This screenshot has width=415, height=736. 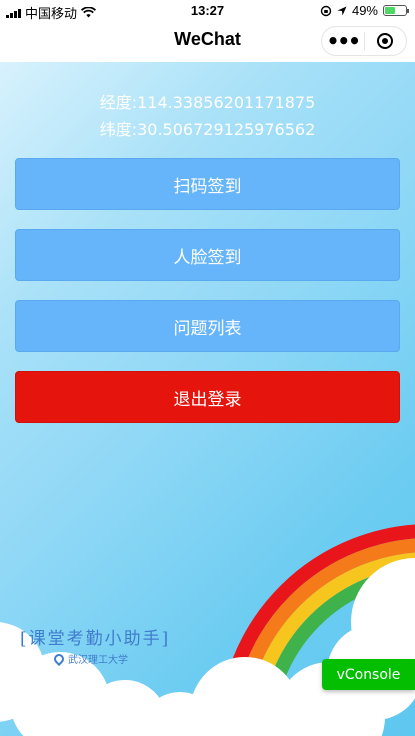 What do you see at coordinates (207, 255) in the screenshot?
I see `face-checkin-button: 人脸签到` at bounding box center [207, 255].